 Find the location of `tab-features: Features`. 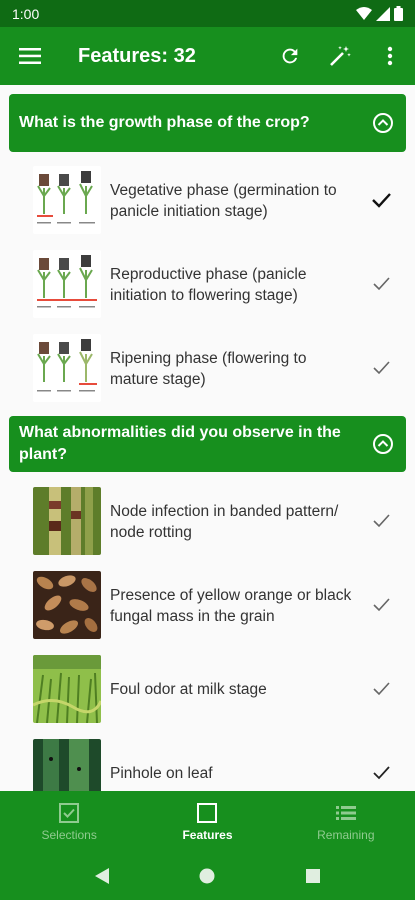

tab-features: Features is located at coordinates (207, 821).